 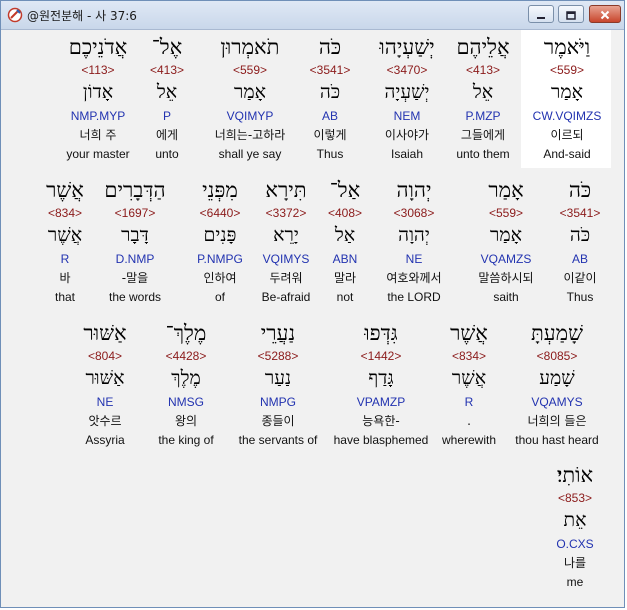 I want to click on word-column: אֶל־ <413> אֵל P 에게 unto, so click(x=167, y=99).